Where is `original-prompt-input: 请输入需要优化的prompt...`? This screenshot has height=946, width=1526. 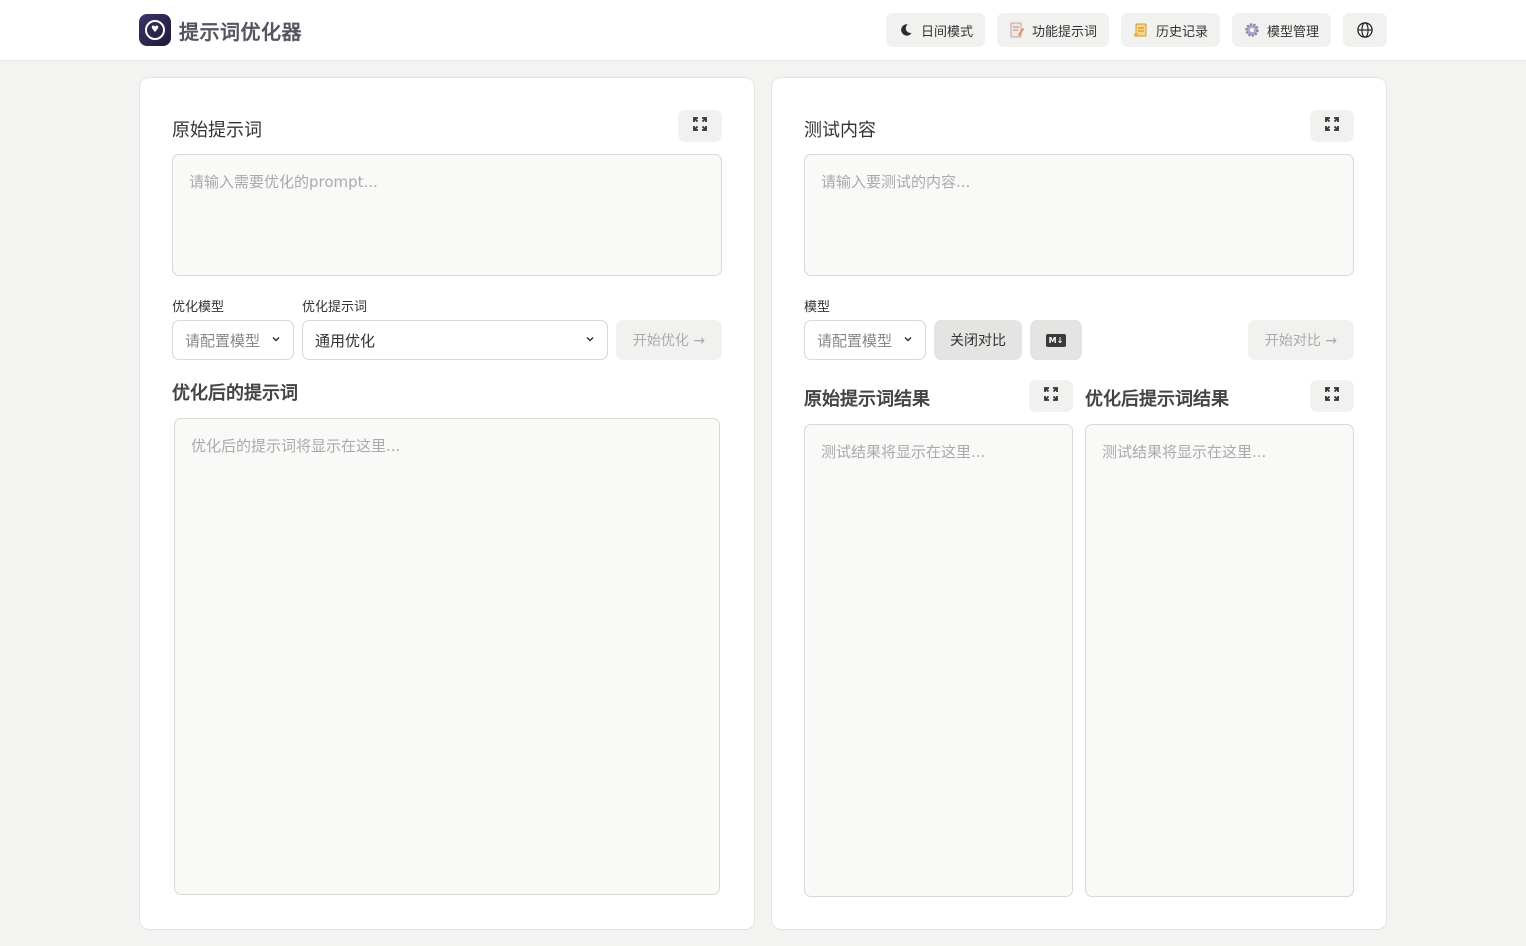 original-prompt-input: 请输入需要优化的prompt... is located at coordinates (447, 215).